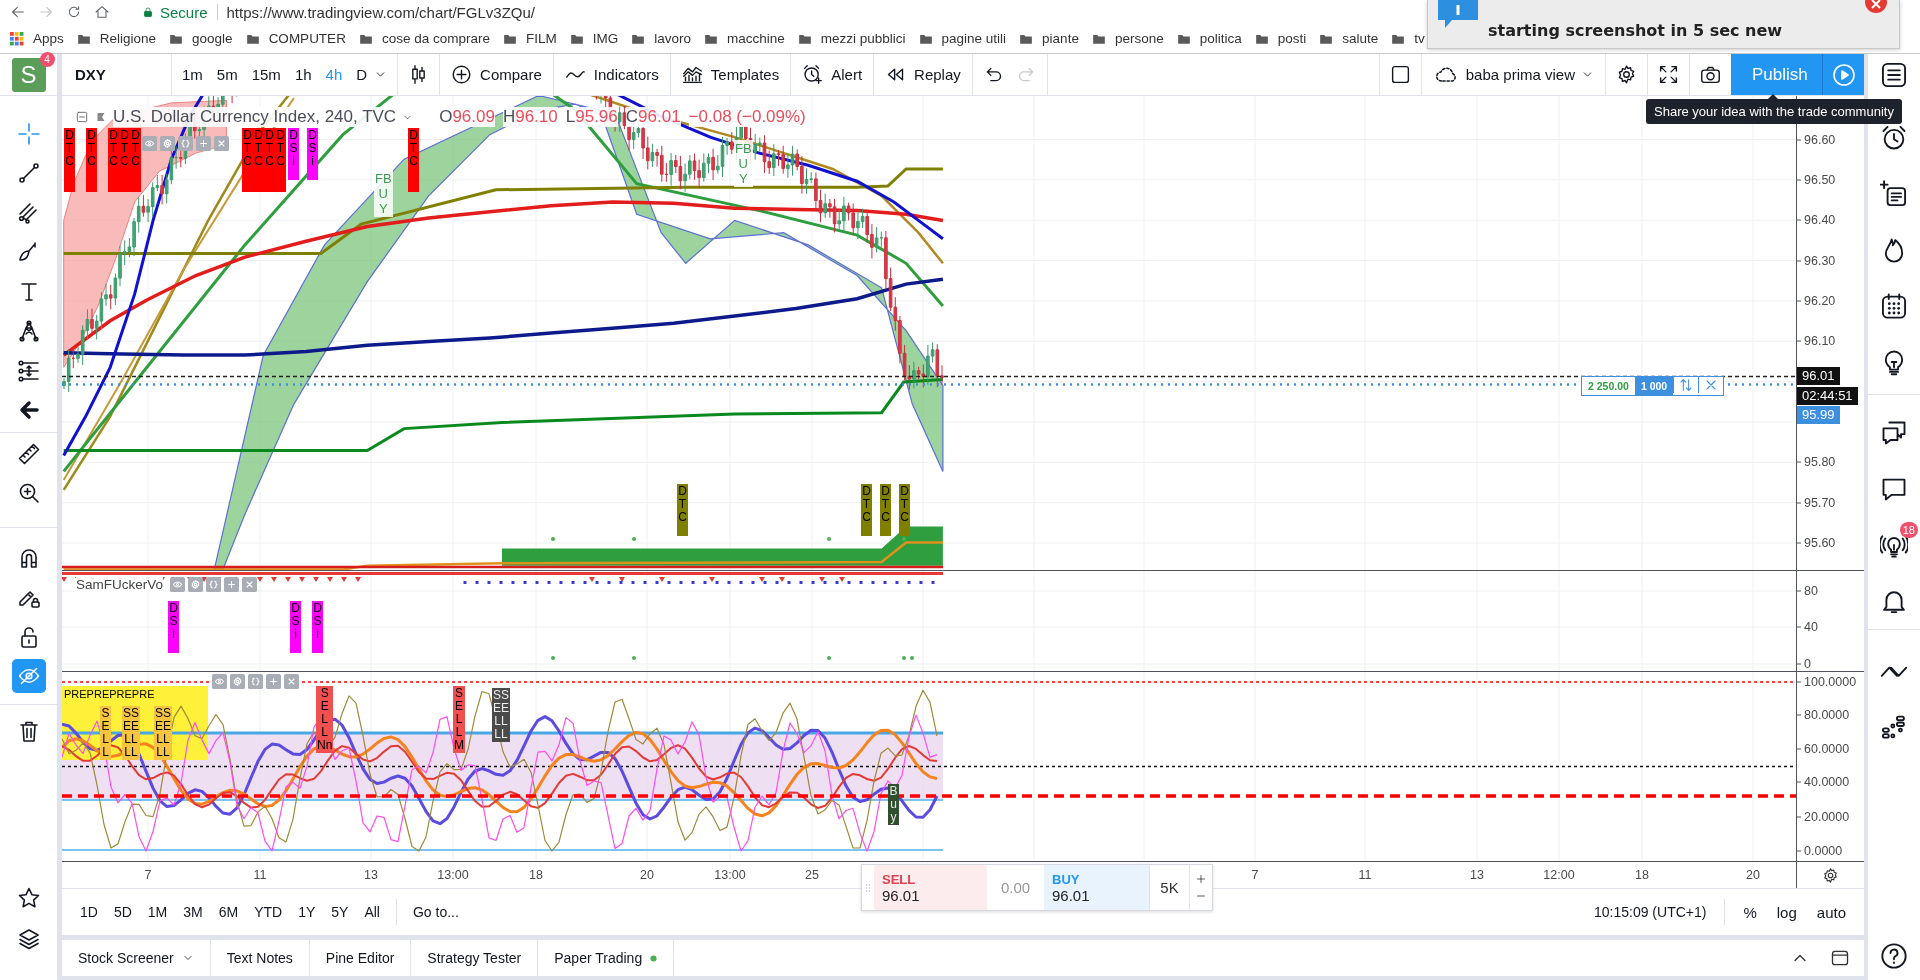 The height and width of the screenshot is (980, 1920). Describe the element at coordinates (1513, 74) in the screenshot. I see `layout-menu: baba prima view` at that location.